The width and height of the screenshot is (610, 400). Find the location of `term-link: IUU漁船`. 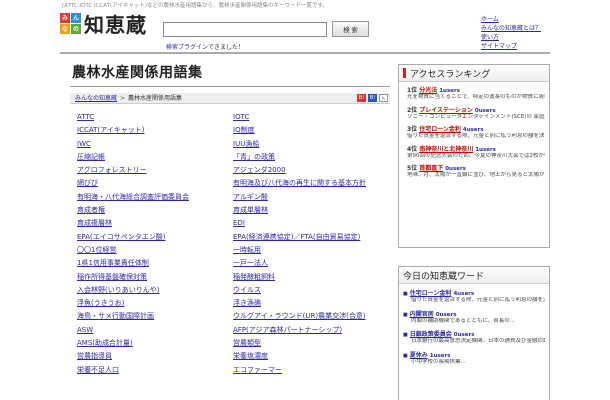

term-link: IUU漁船 is located at coordinates (315, 144).